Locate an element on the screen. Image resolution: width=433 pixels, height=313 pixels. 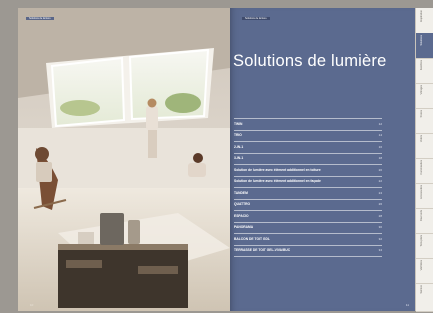
toc-item-panorama: PANORAMA 30 is located at coordinates (308, 227).